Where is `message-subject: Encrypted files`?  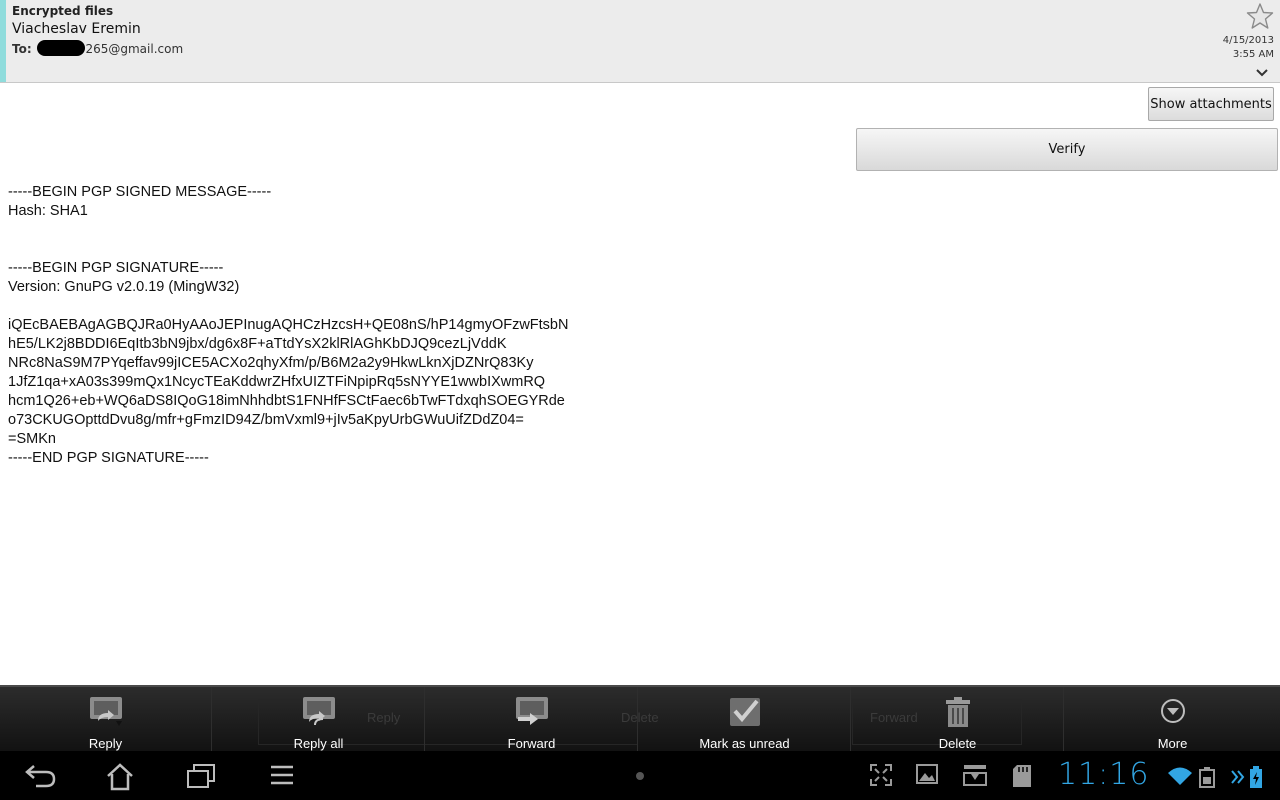 message-subject: Encrypted files is located at coordinates (63, 11).